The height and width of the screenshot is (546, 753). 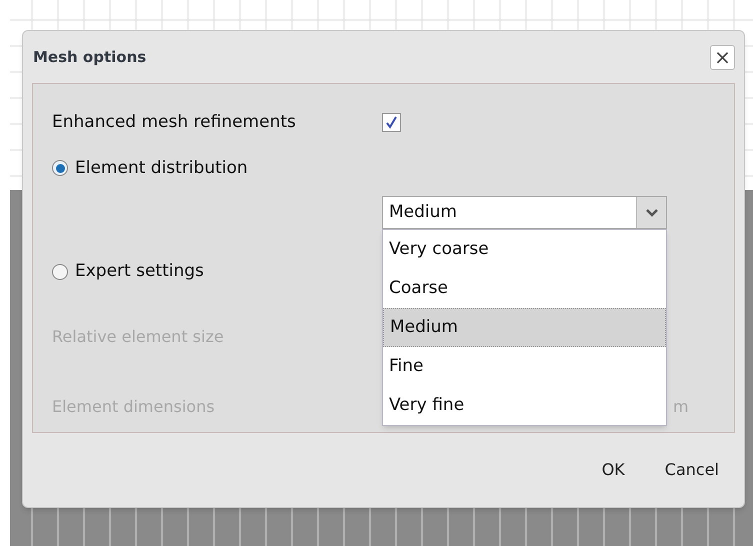 I want to click on dropdown-option: Very fine, so click(x=524, y=405).